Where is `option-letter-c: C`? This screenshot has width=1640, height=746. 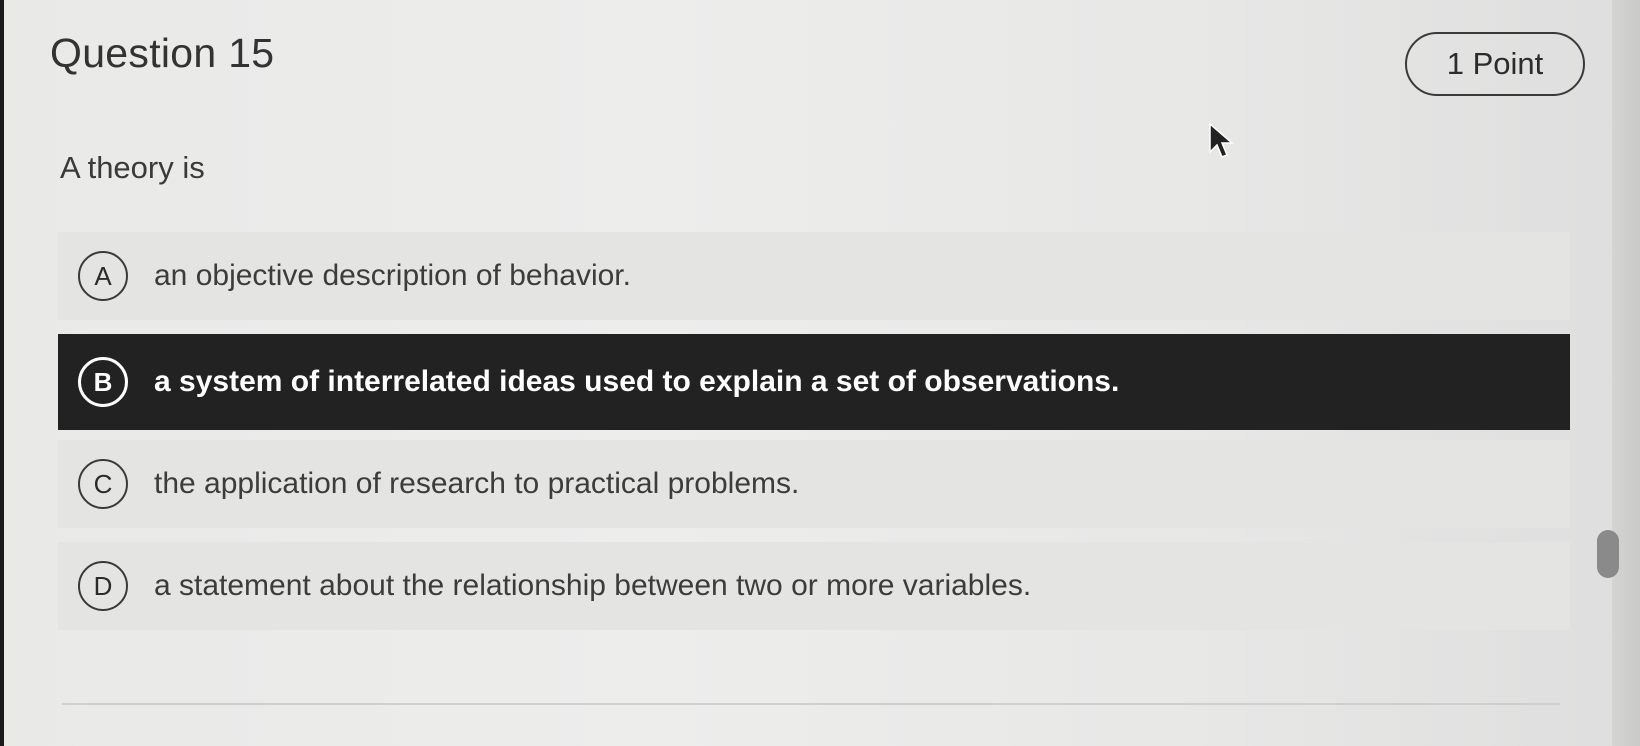 option-letter-c: C is located at coordinates (103, 484).